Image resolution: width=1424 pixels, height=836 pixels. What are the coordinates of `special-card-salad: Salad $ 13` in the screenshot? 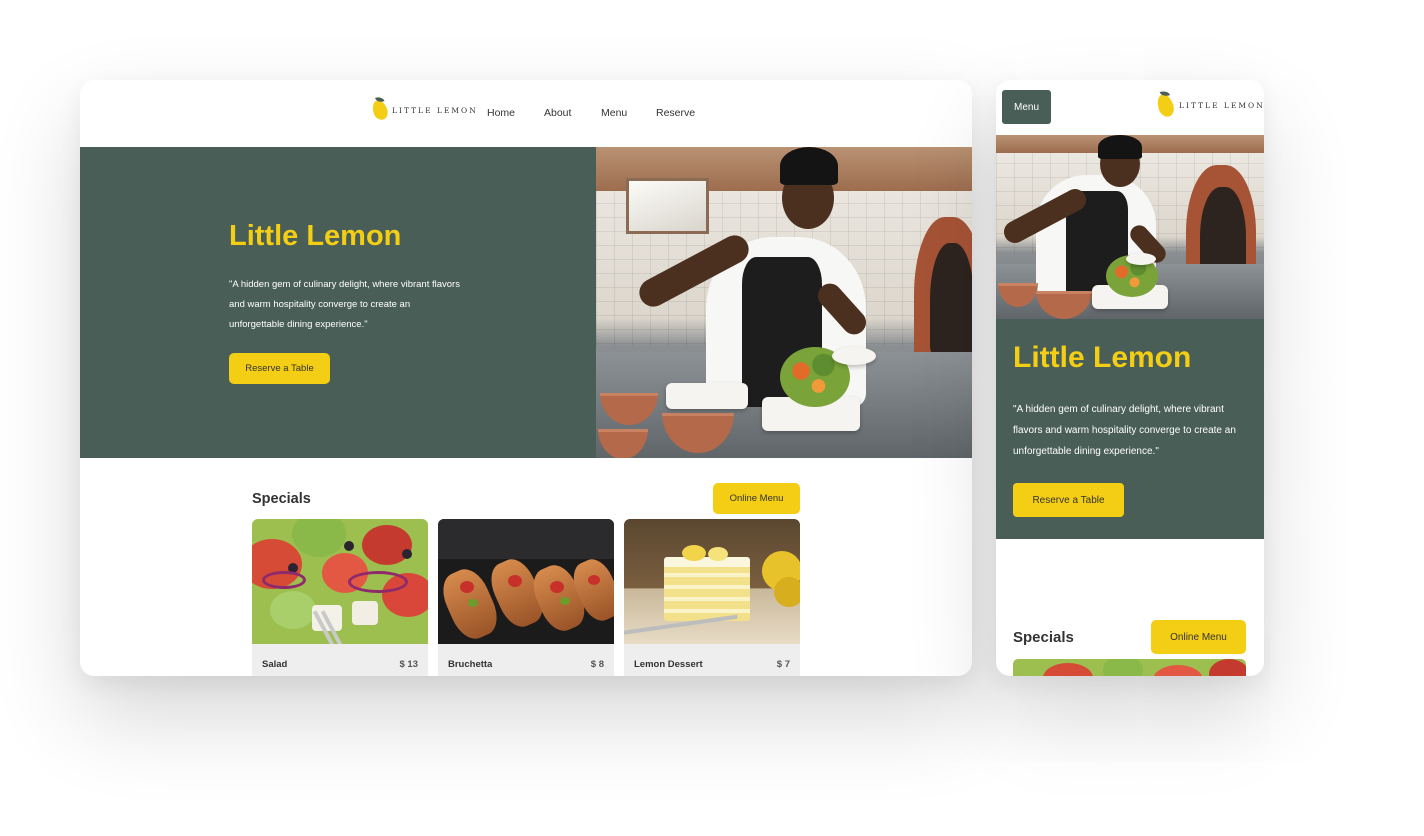 It's located at (340, 597).